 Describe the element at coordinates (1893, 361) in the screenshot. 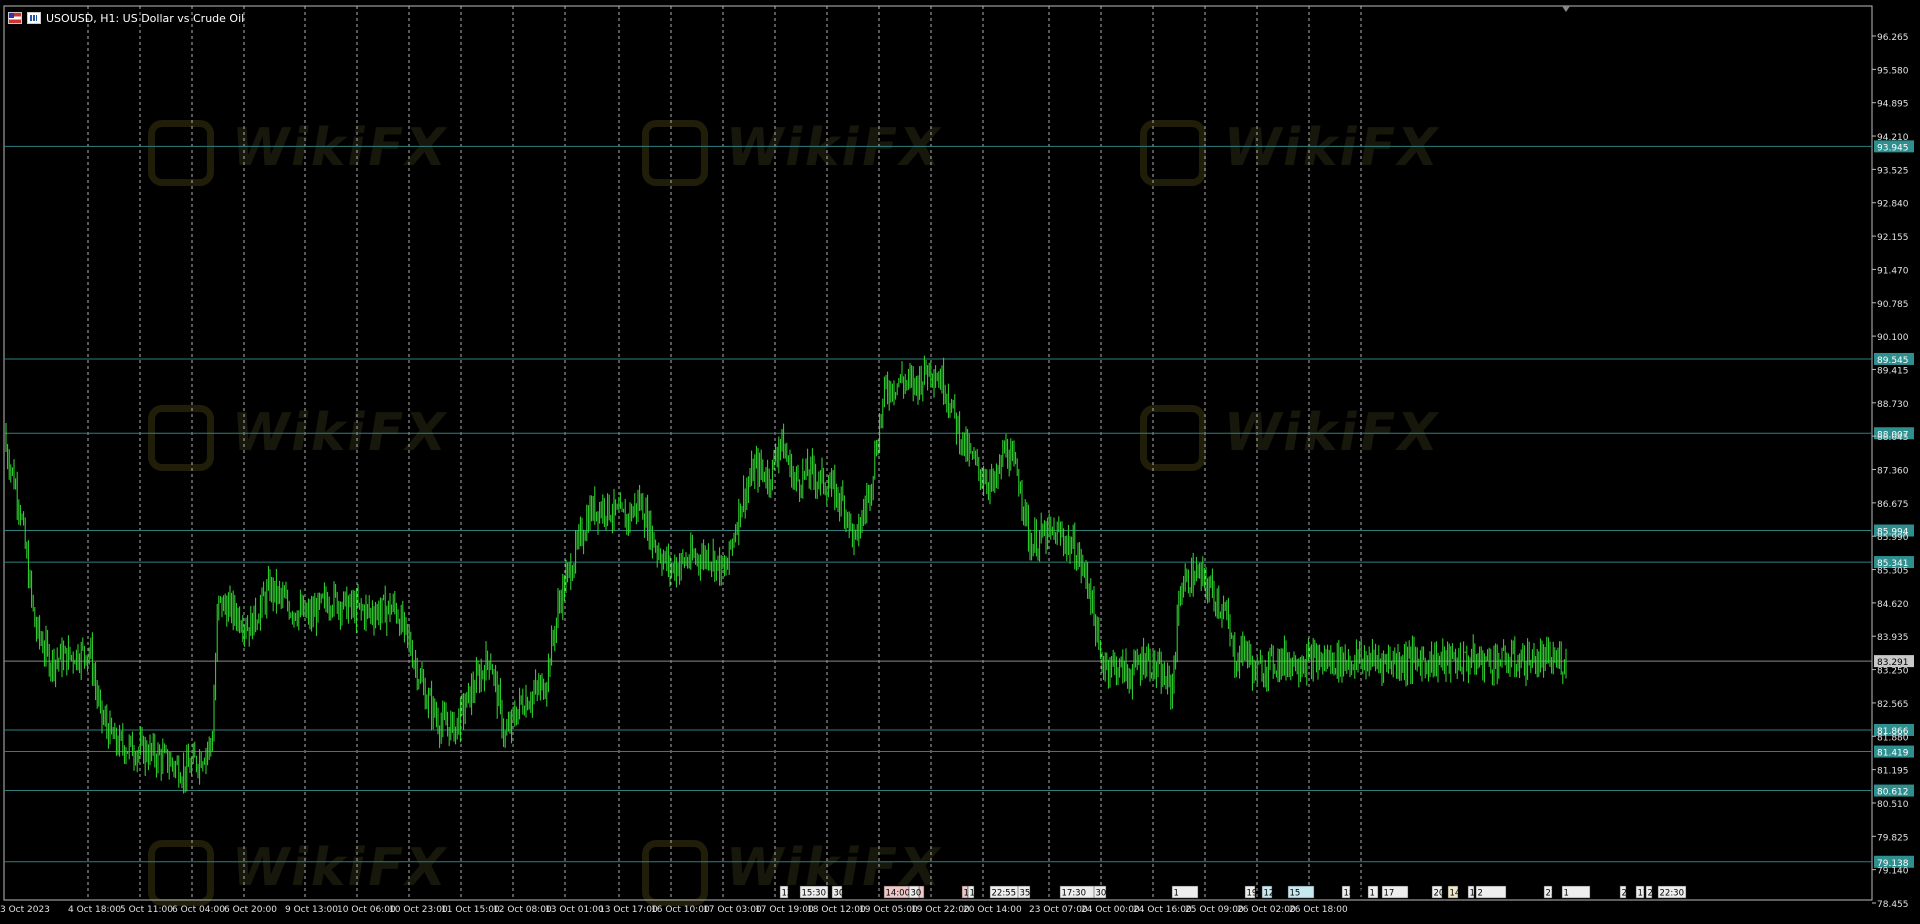

I see `price-level-label: 89.545` at that location.